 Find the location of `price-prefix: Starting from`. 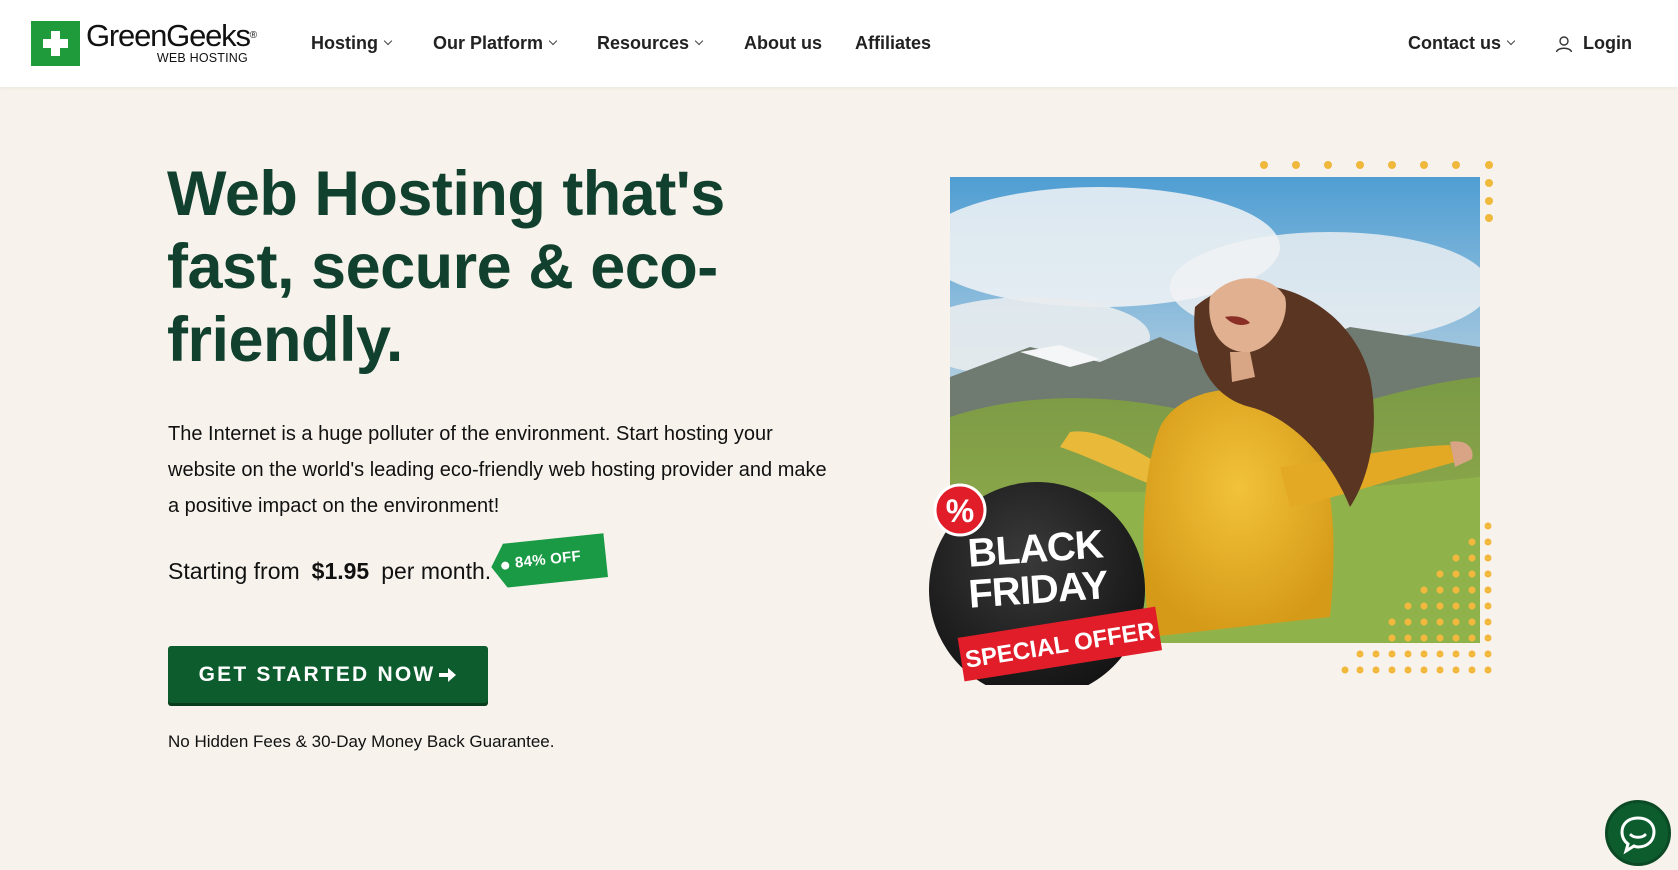

price-prefix: Starting from is located at coordinates (234, 571).